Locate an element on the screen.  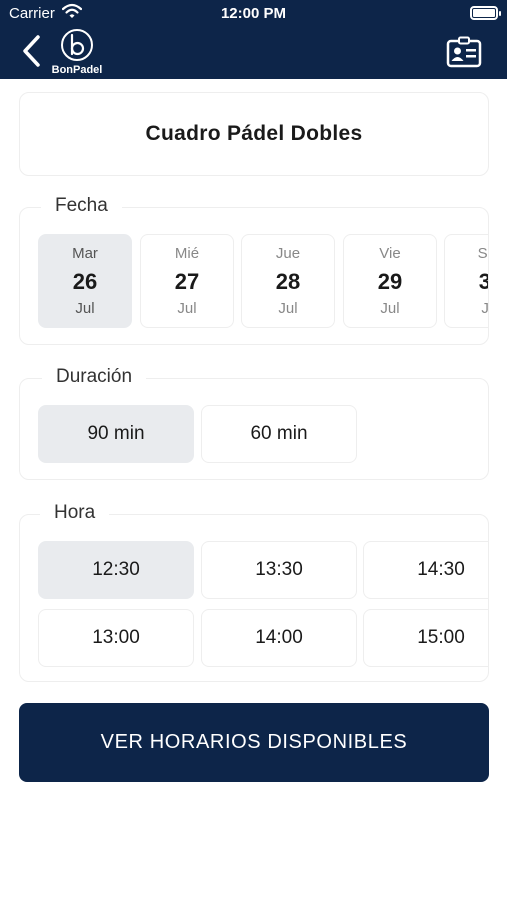
status-bar: Carrier 12:00 PM is located at coordinates (253, 14).